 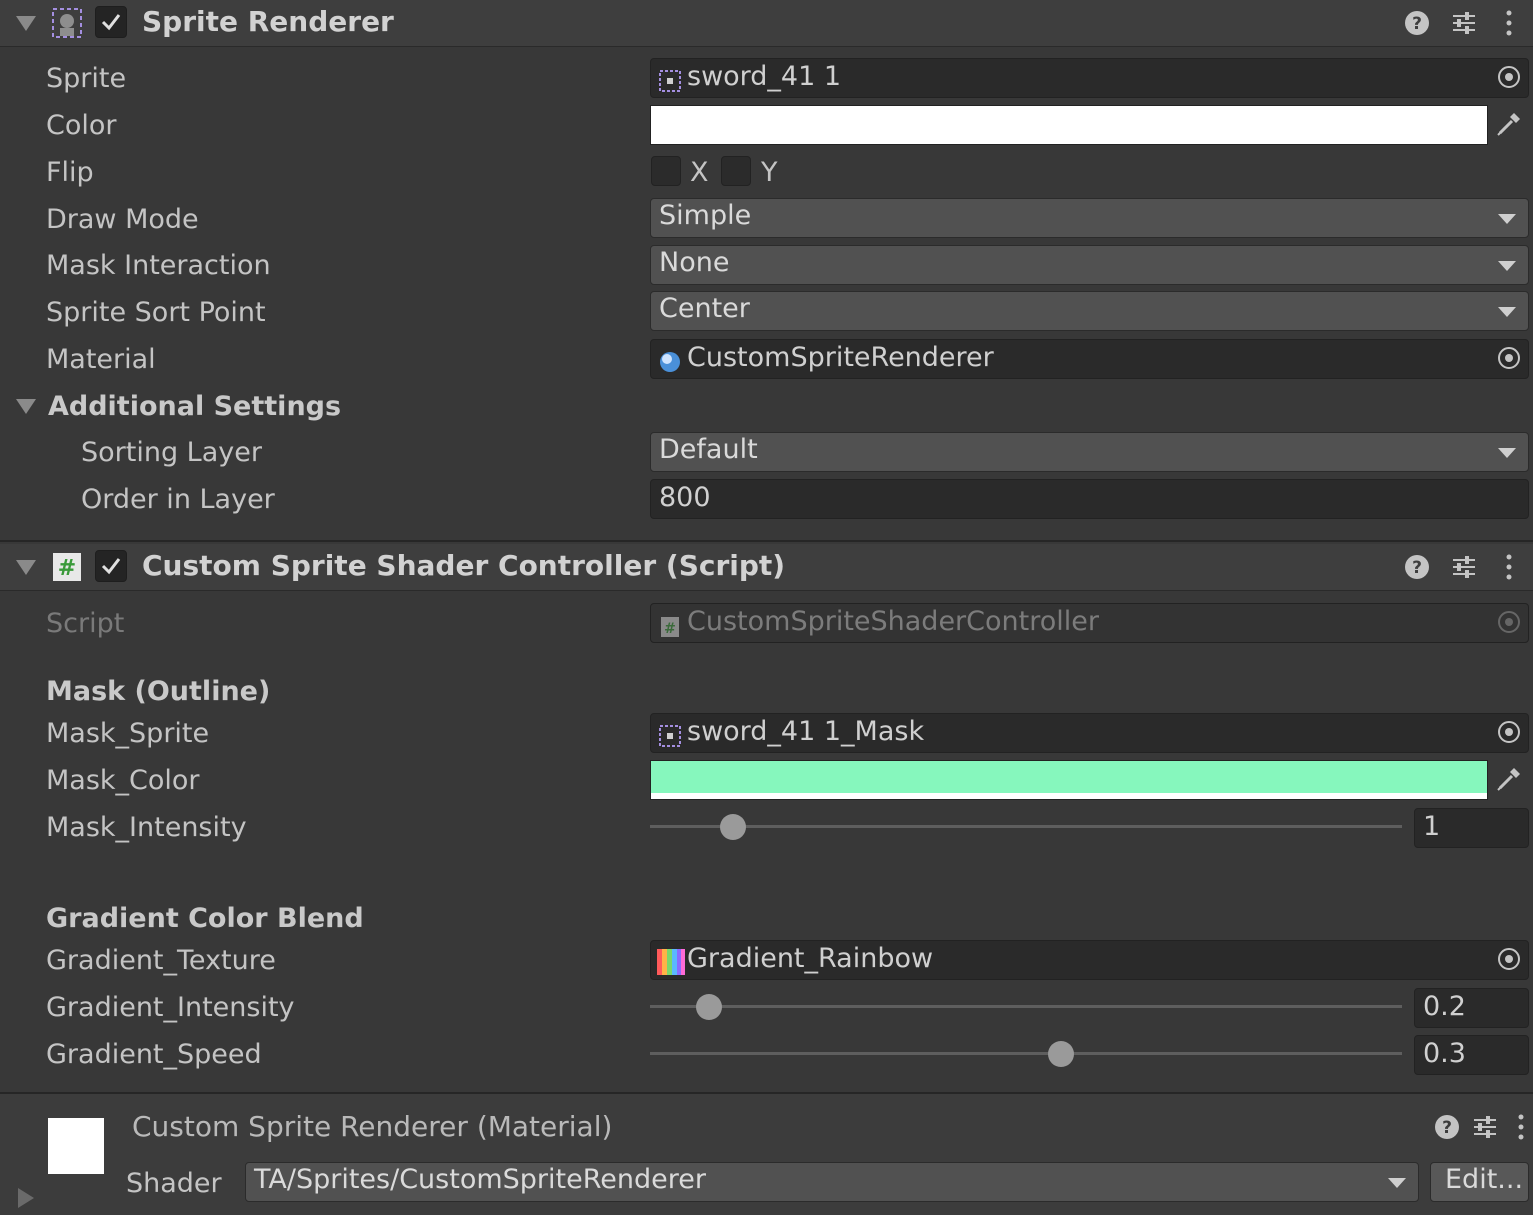 I want to click on sprite-label: Sprite, so click(x=86, y=78).